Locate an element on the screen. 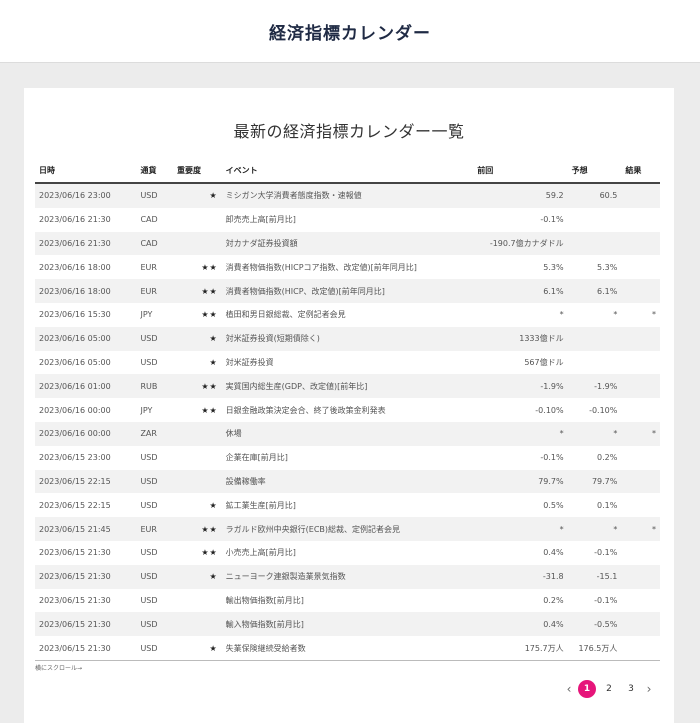  cell-forecast is located at coordinates (594, 338).